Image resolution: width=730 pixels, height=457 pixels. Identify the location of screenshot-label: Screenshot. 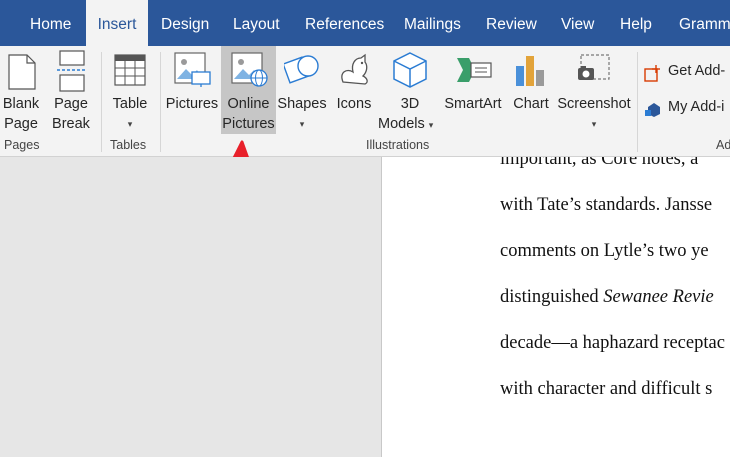
(594, 104).